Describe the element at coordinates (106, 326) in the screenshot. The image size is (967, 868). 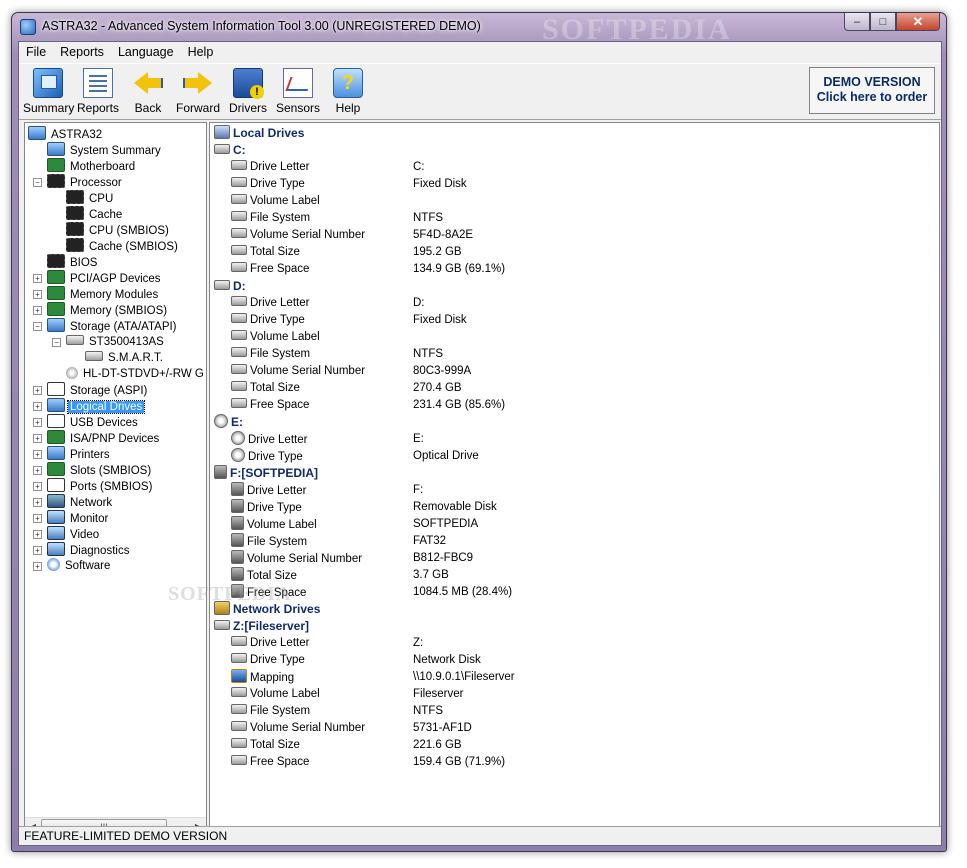
I see `tree-item: − Storage (ATA/ATAPI)` at that location.